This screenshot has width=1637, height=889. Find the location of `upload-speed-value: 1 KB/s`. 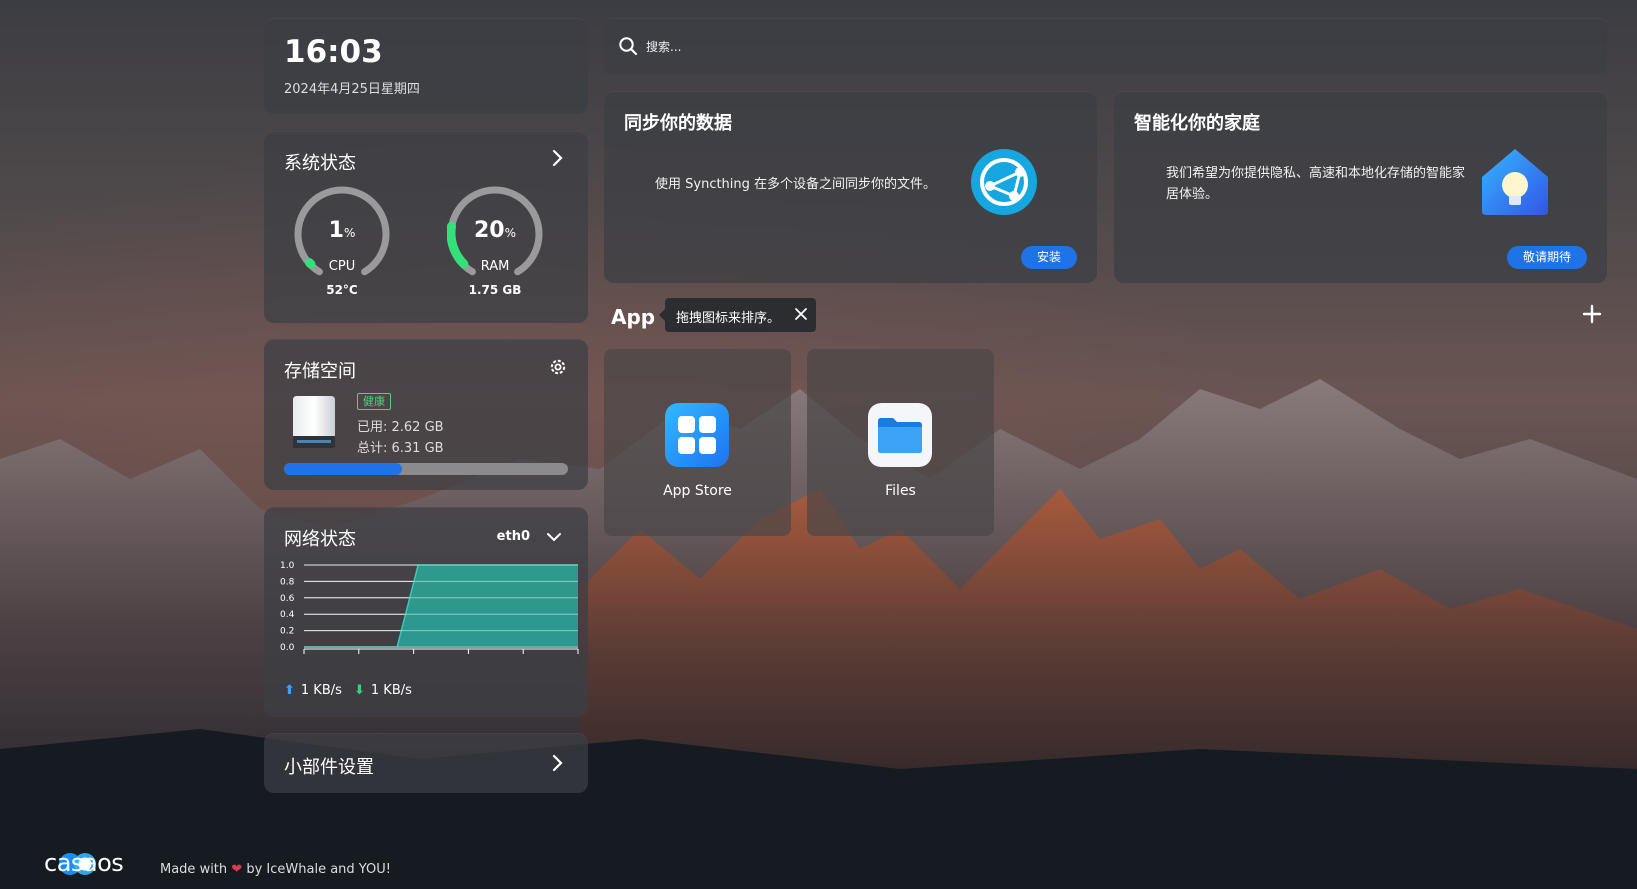

upload-speed-value: 1 KB/s is located at coordinates (321, 690).